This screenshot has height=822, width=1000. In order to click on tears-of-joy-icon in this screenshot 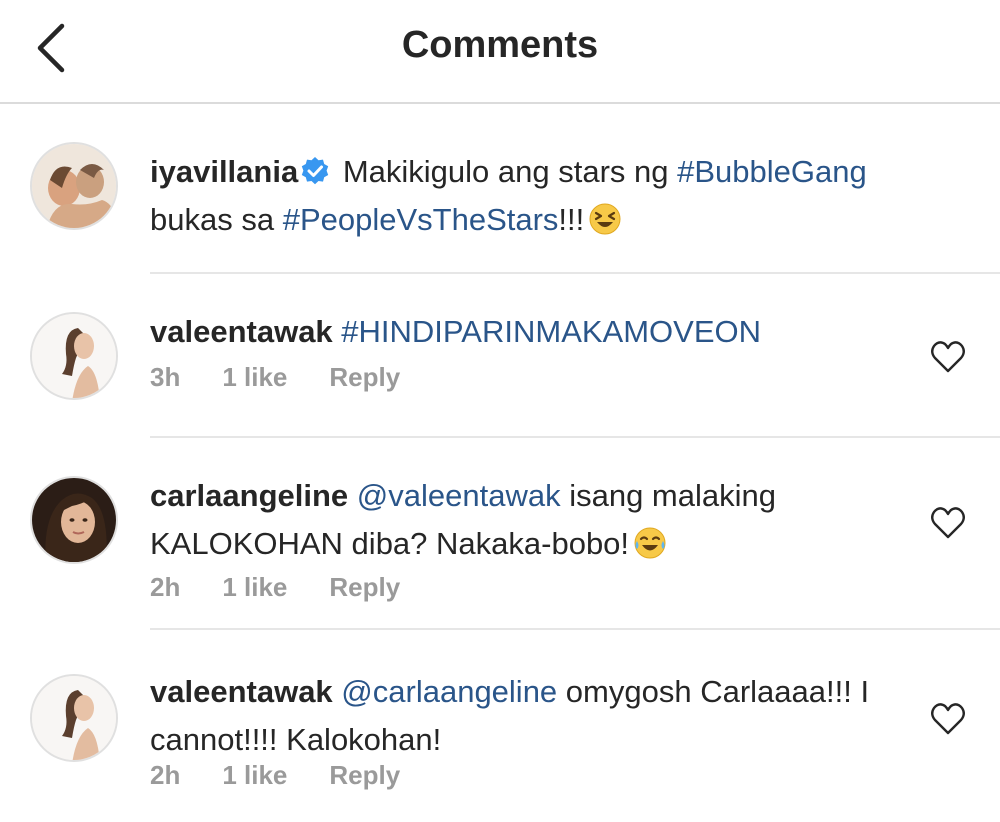, I will do `click(650, 543)`.